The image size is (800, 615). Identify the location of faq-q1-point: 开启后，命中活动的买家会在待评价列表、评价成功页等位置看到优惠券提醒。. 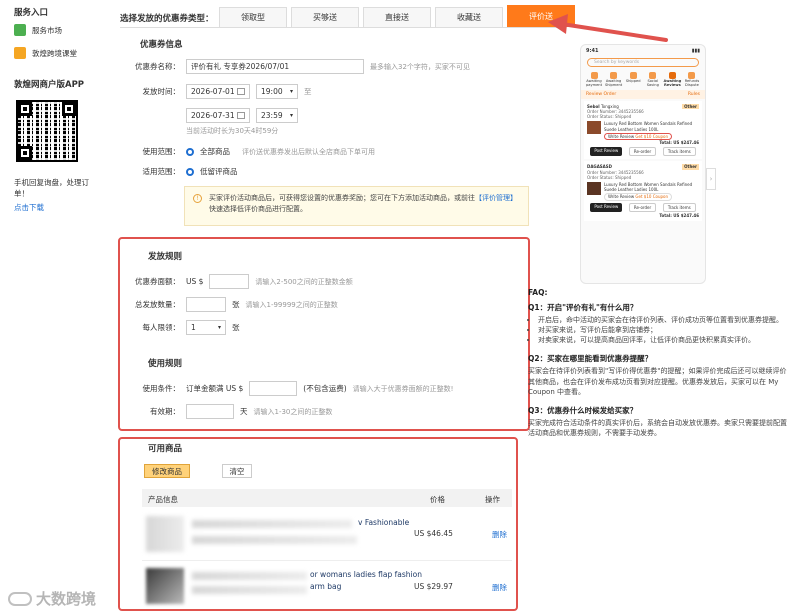
(664, 320).